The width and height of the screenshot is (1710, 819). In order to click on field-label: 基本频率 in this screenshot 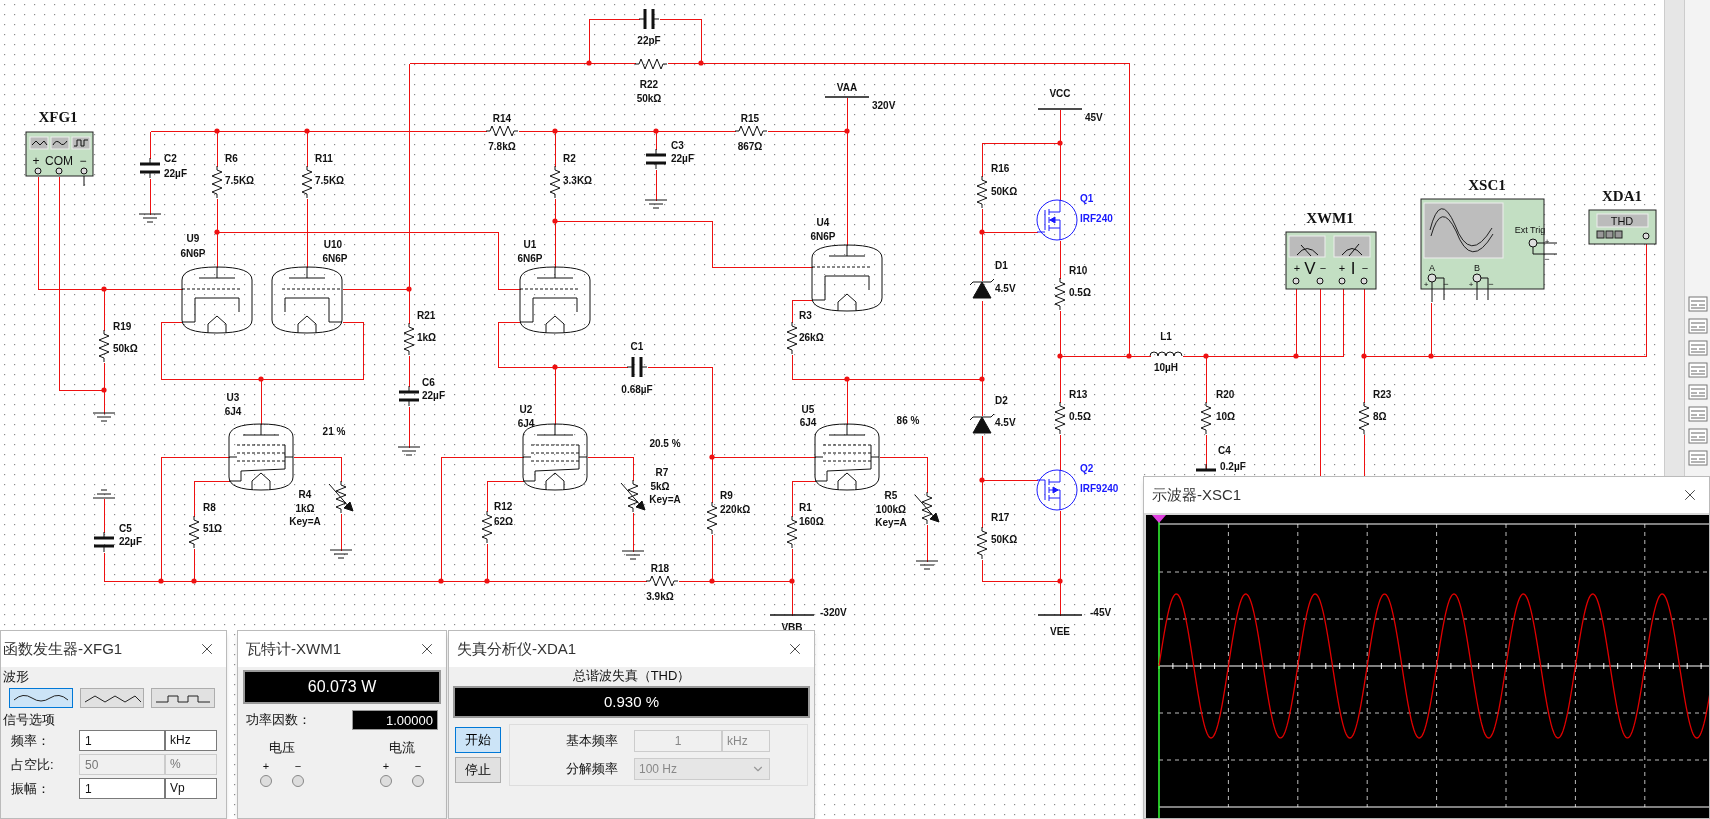, I will do `click(592, 741)`.